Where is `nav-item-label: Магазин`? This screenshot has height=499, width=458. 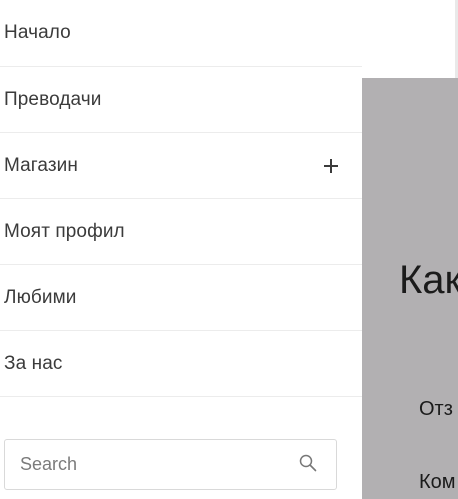
nav-item-label: Магазин is located at coordinates (41, 165).